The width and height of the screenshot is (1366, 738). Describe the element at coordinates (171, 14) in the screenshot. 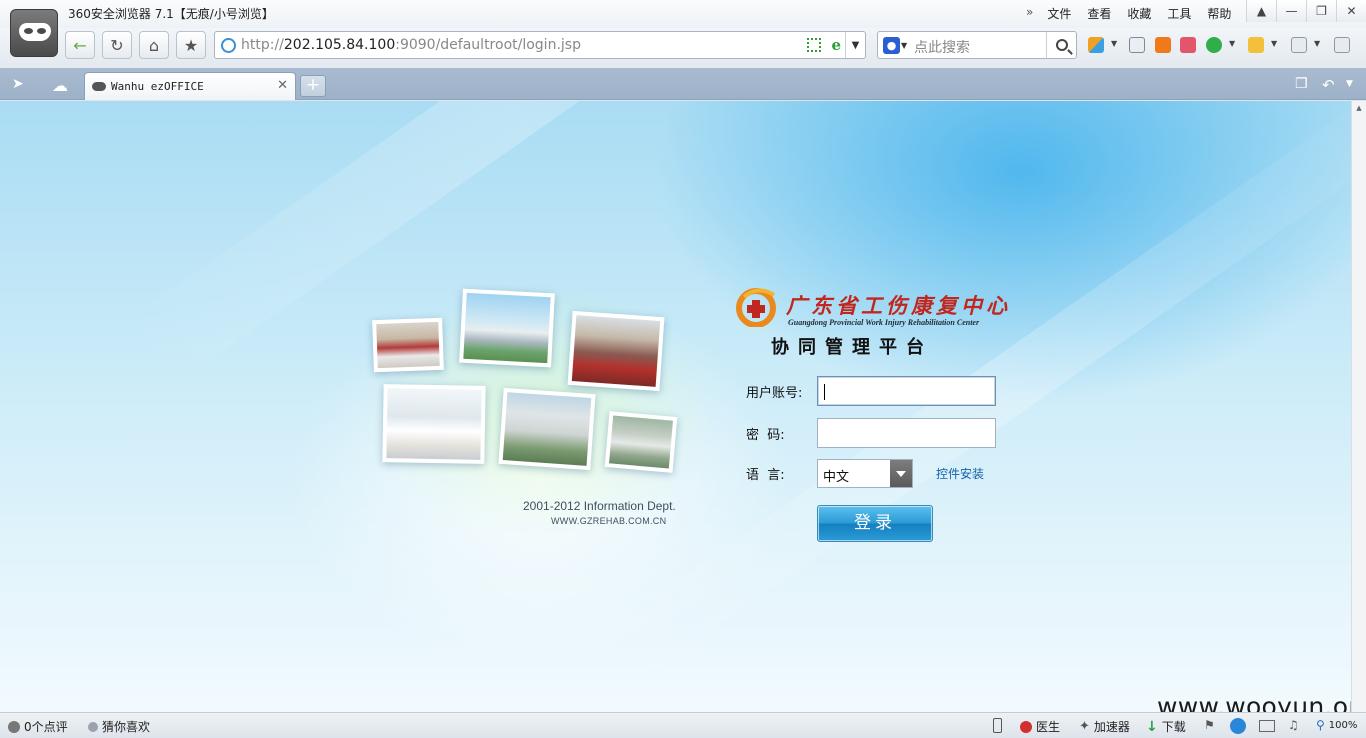

I see `window-title: 360安全浏览器 7.1【无痕/小号浏览】` at that location.